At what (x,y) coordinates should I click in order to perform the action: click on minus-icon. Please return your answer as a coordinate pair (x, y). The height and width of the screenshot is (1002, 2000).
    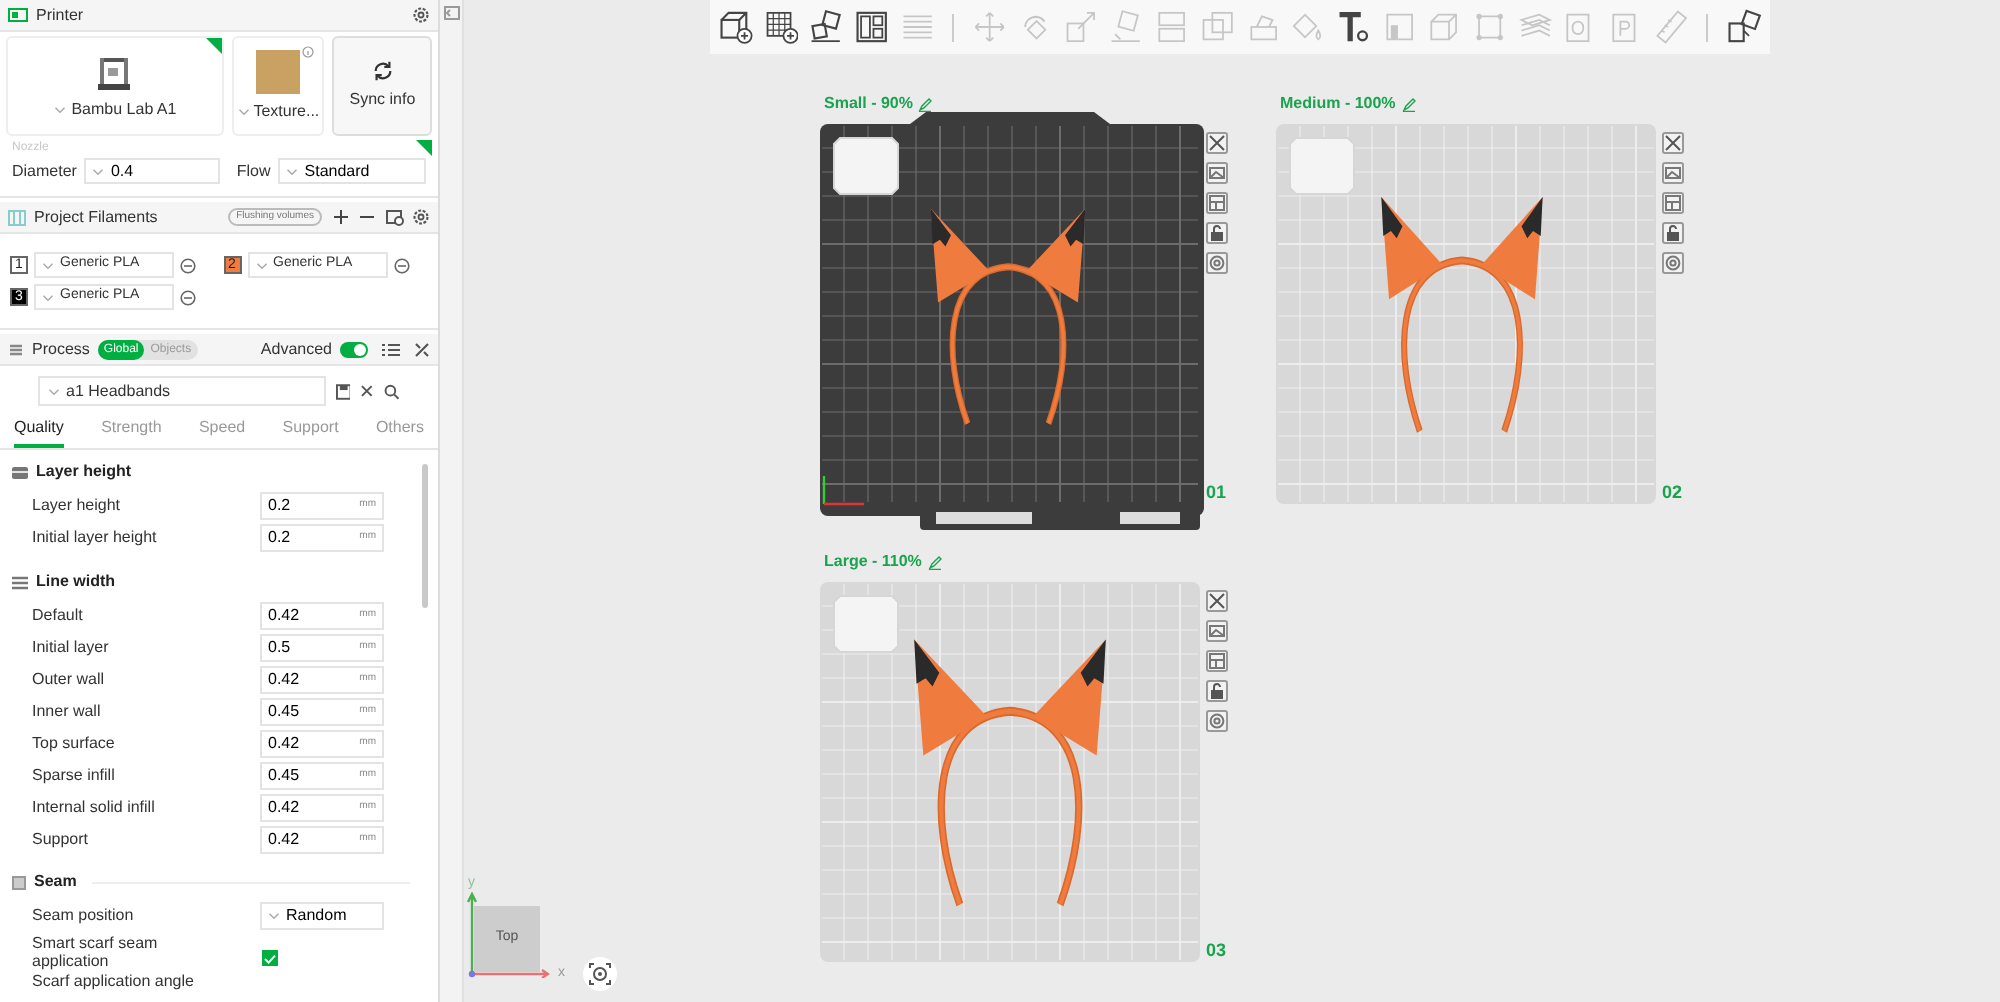
    Looking at the image, I should click on (367, 217).